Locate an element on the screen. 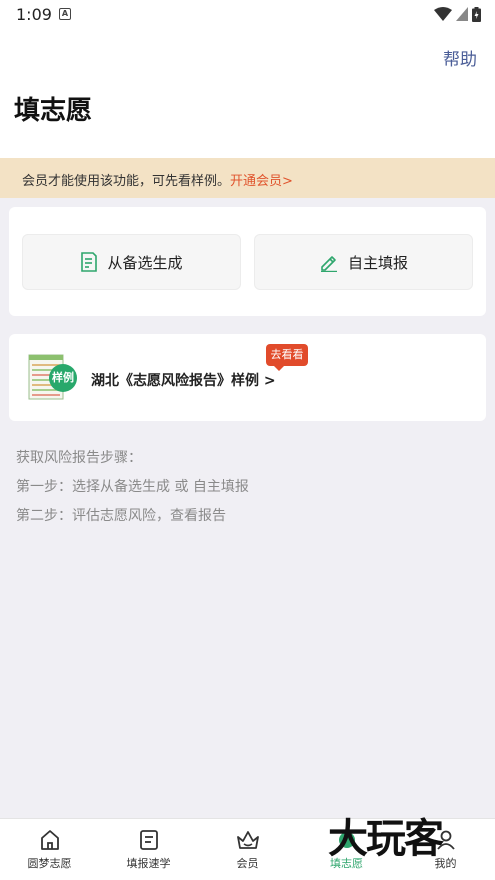  step-one: 第一步：选择从备选生成 或 自主填报 is located at coordinates (132, 487).